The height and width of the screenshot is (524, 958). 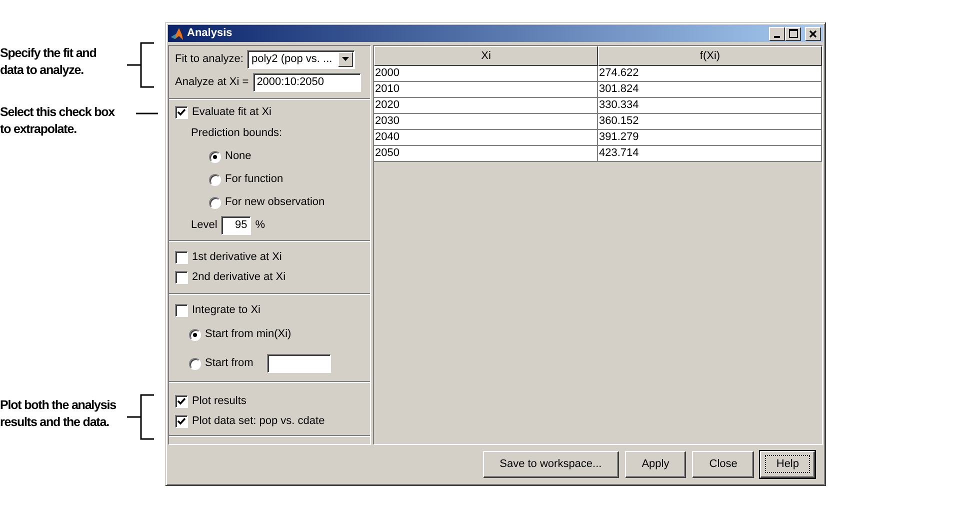 I want to click on callout-text: data to analyze., so click(x=42, y=70).